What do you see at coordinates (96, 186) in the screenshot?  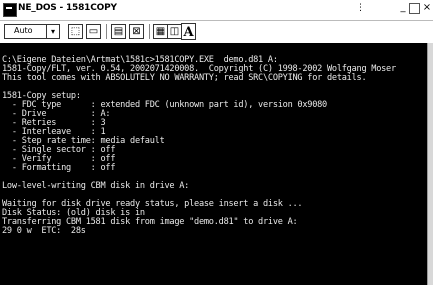 I see `console-line: Low-level-writing CBM disk in drive A:` at bounding box center [96, 186].